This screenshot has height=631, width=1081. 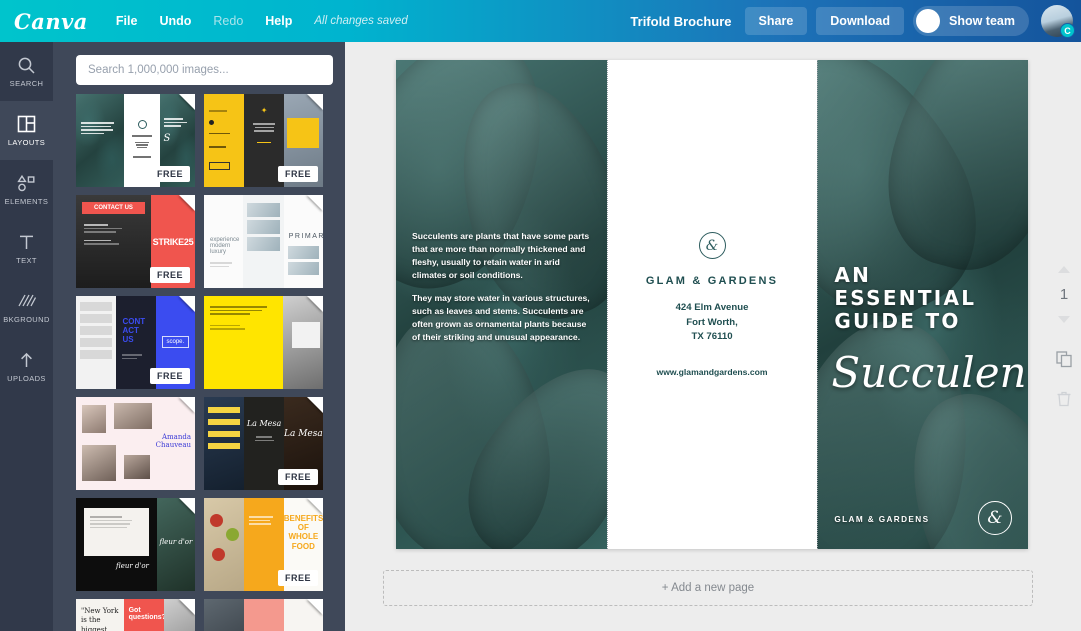 I want to click on cover-footer-brand: GLAM & GARDENS, so click(x=882, y=519).